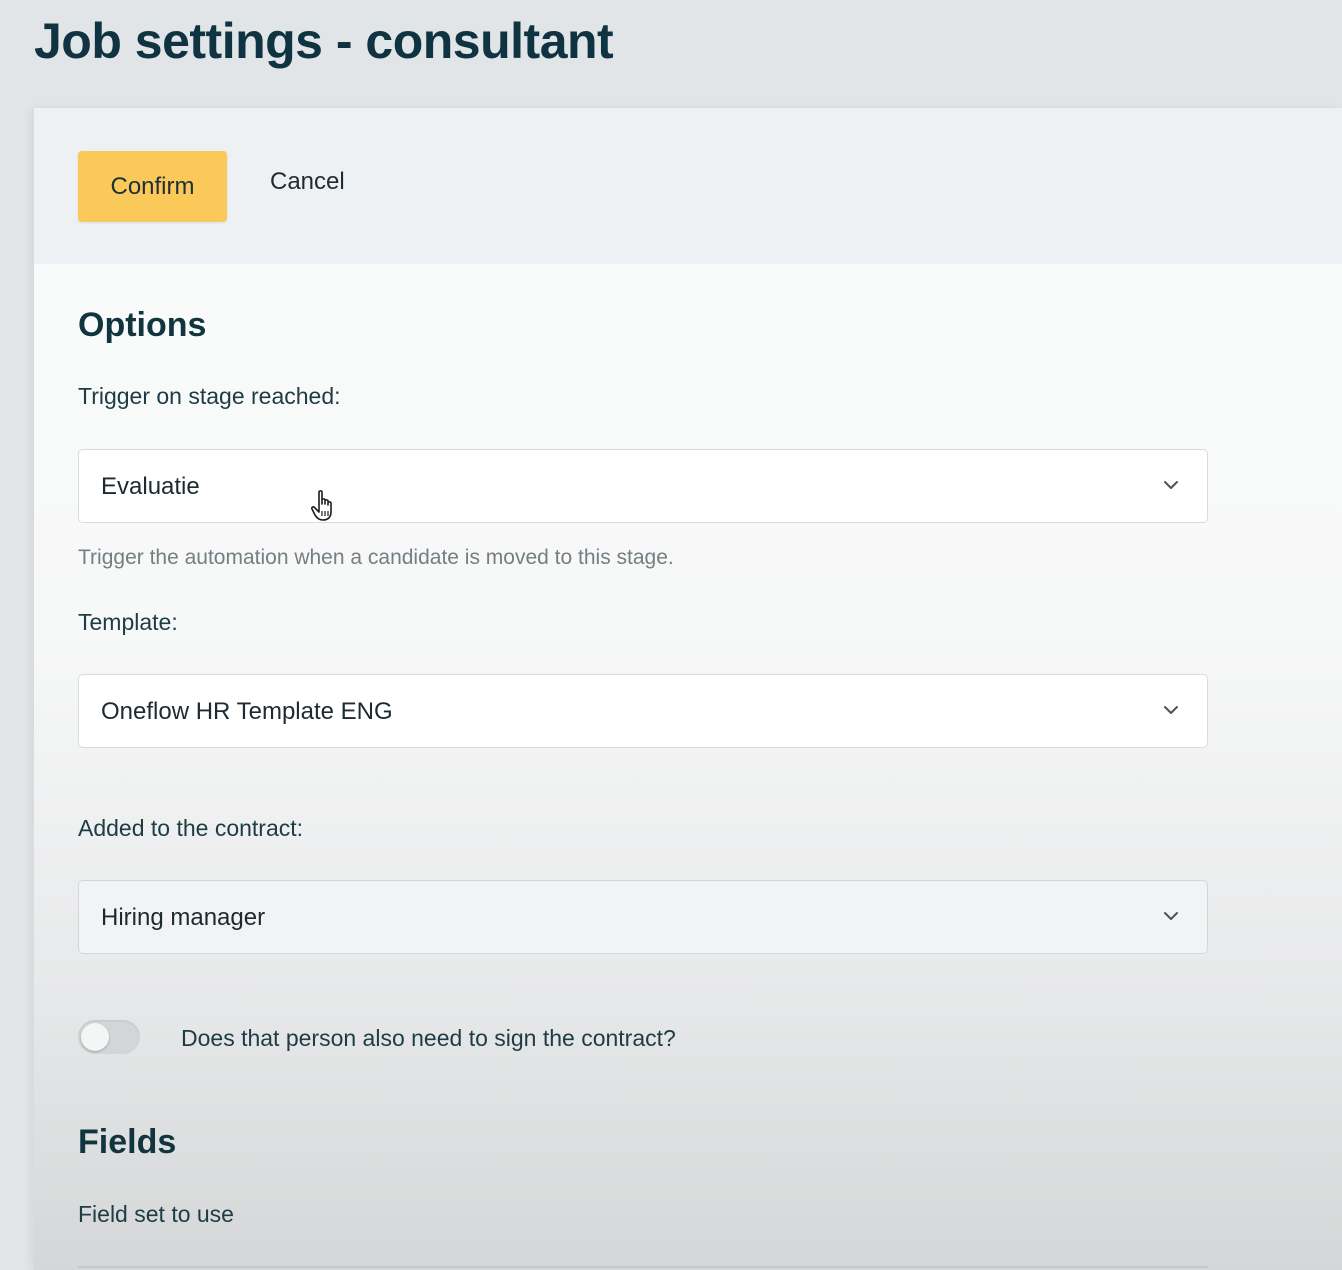  Describe the element at coordinates (183, 917) in the screenshot. I see `added-to-contract-value: Hiring manager` at that location.